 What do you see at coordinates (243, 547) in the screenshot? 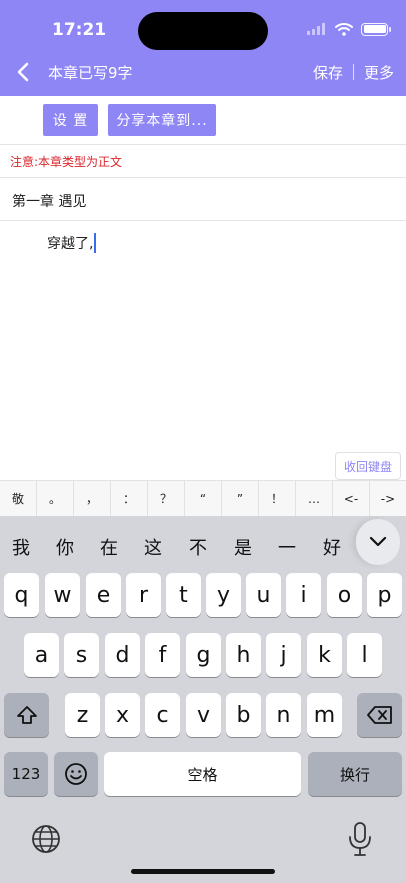
I see `candidate-word: 是` at bounding box center [243, 547].